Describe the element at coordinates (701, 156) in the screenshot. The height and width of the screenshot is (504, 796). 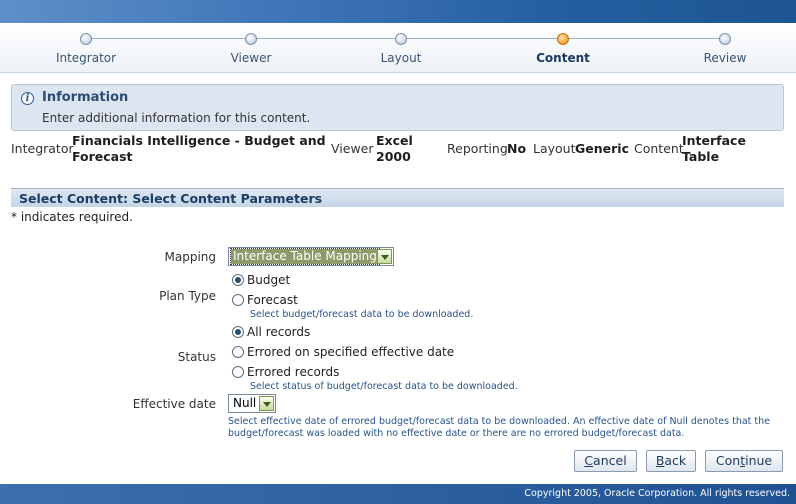
I see `content-value-line2: Table` at that location.